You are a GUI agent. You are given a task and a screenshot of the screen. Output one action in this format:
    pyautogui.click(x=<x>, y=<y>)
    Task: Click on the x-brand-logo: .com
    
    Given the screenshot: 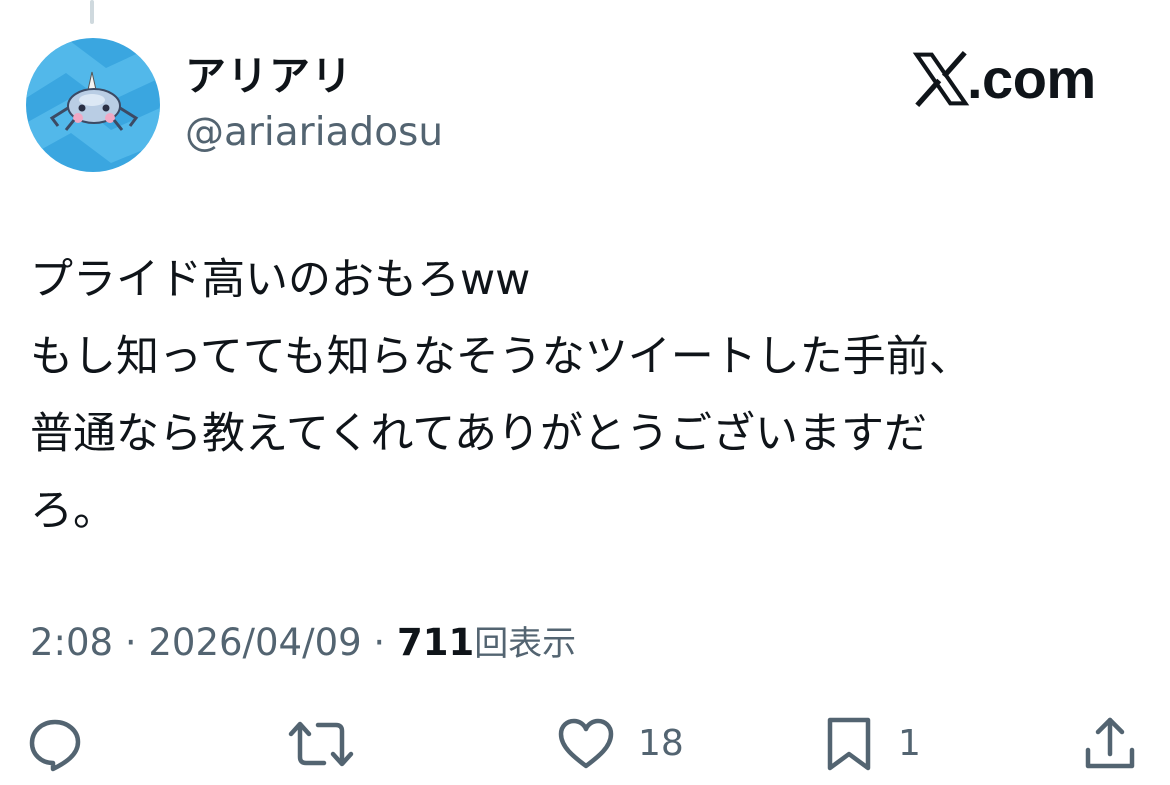 What is the action you would take?
    pyautogui.click(x=1004, y=79)
    